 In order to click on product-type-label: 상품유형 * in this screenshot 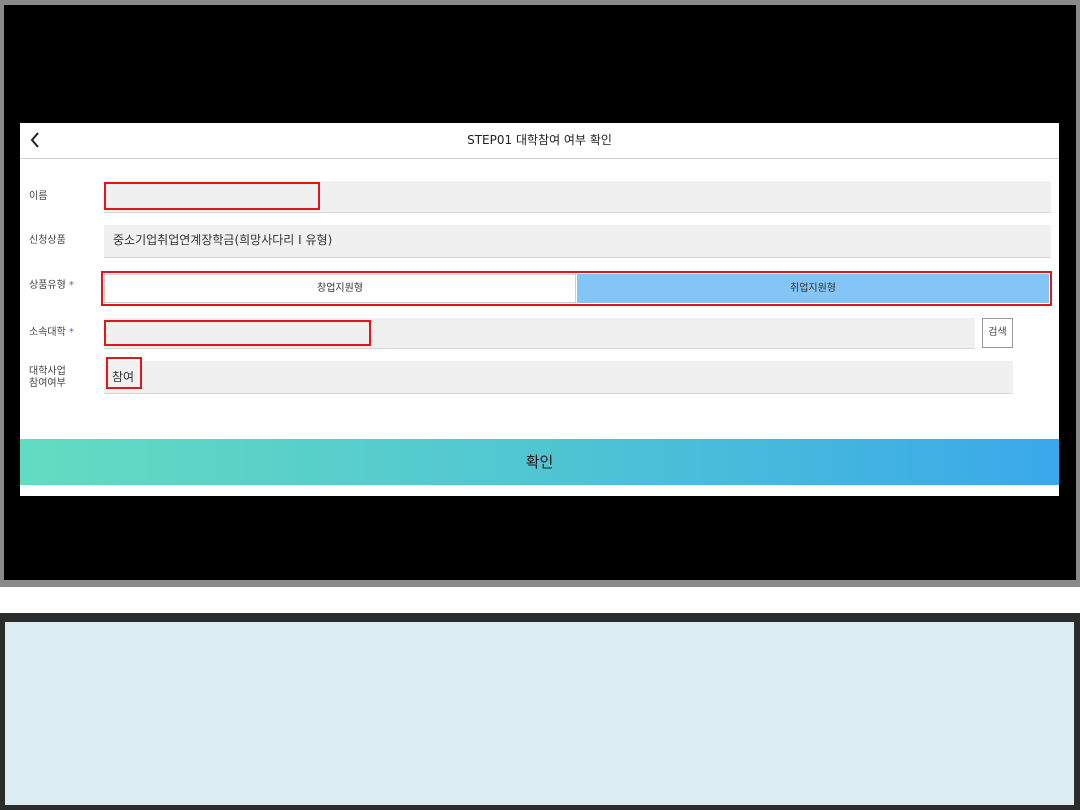, I will do `click(51, 285)`.